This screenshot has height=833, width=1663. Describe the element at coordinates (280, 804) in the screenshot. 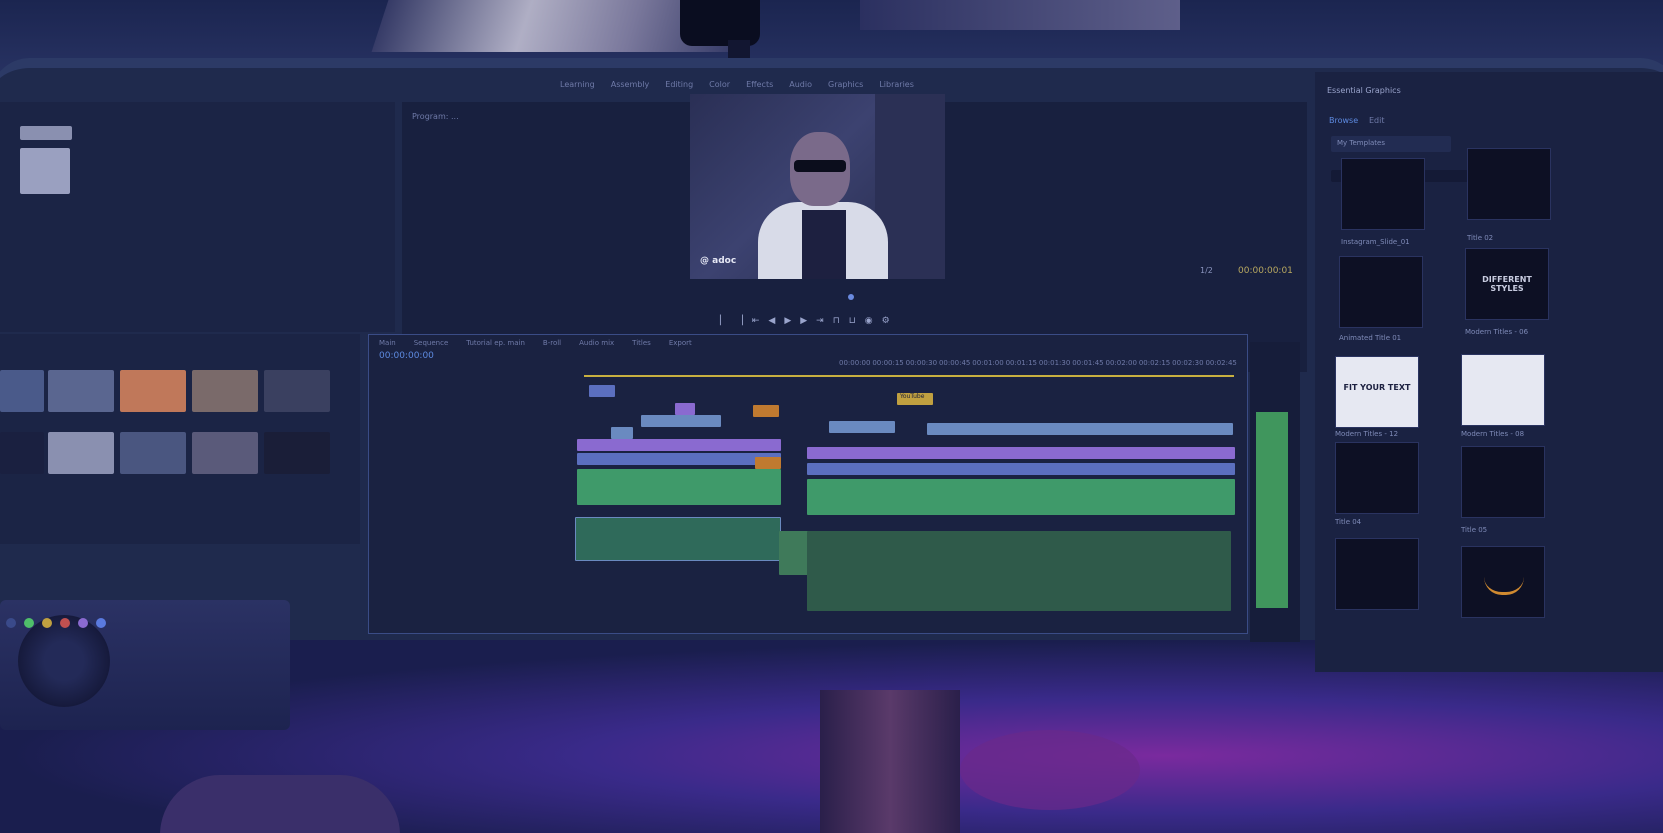

I see `hand` at that location.